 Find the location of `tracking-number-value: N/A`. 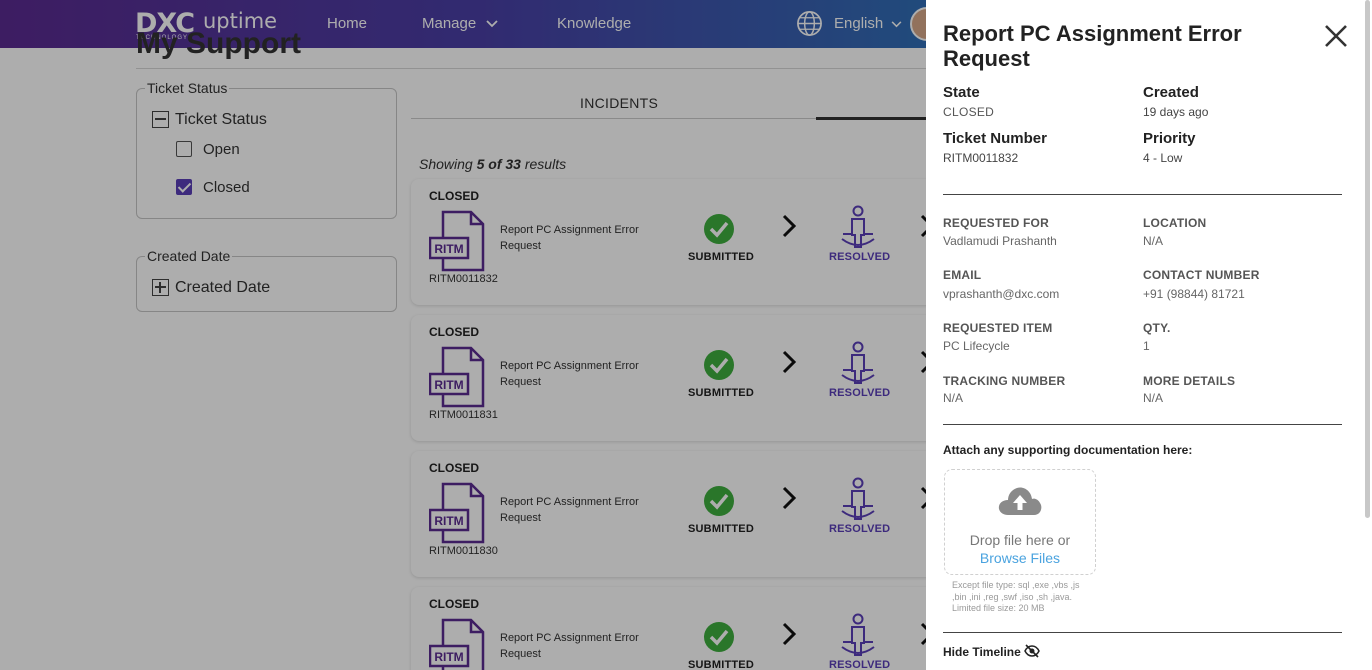

tracking-number-value: N/A is located at coordinates (953, 398).